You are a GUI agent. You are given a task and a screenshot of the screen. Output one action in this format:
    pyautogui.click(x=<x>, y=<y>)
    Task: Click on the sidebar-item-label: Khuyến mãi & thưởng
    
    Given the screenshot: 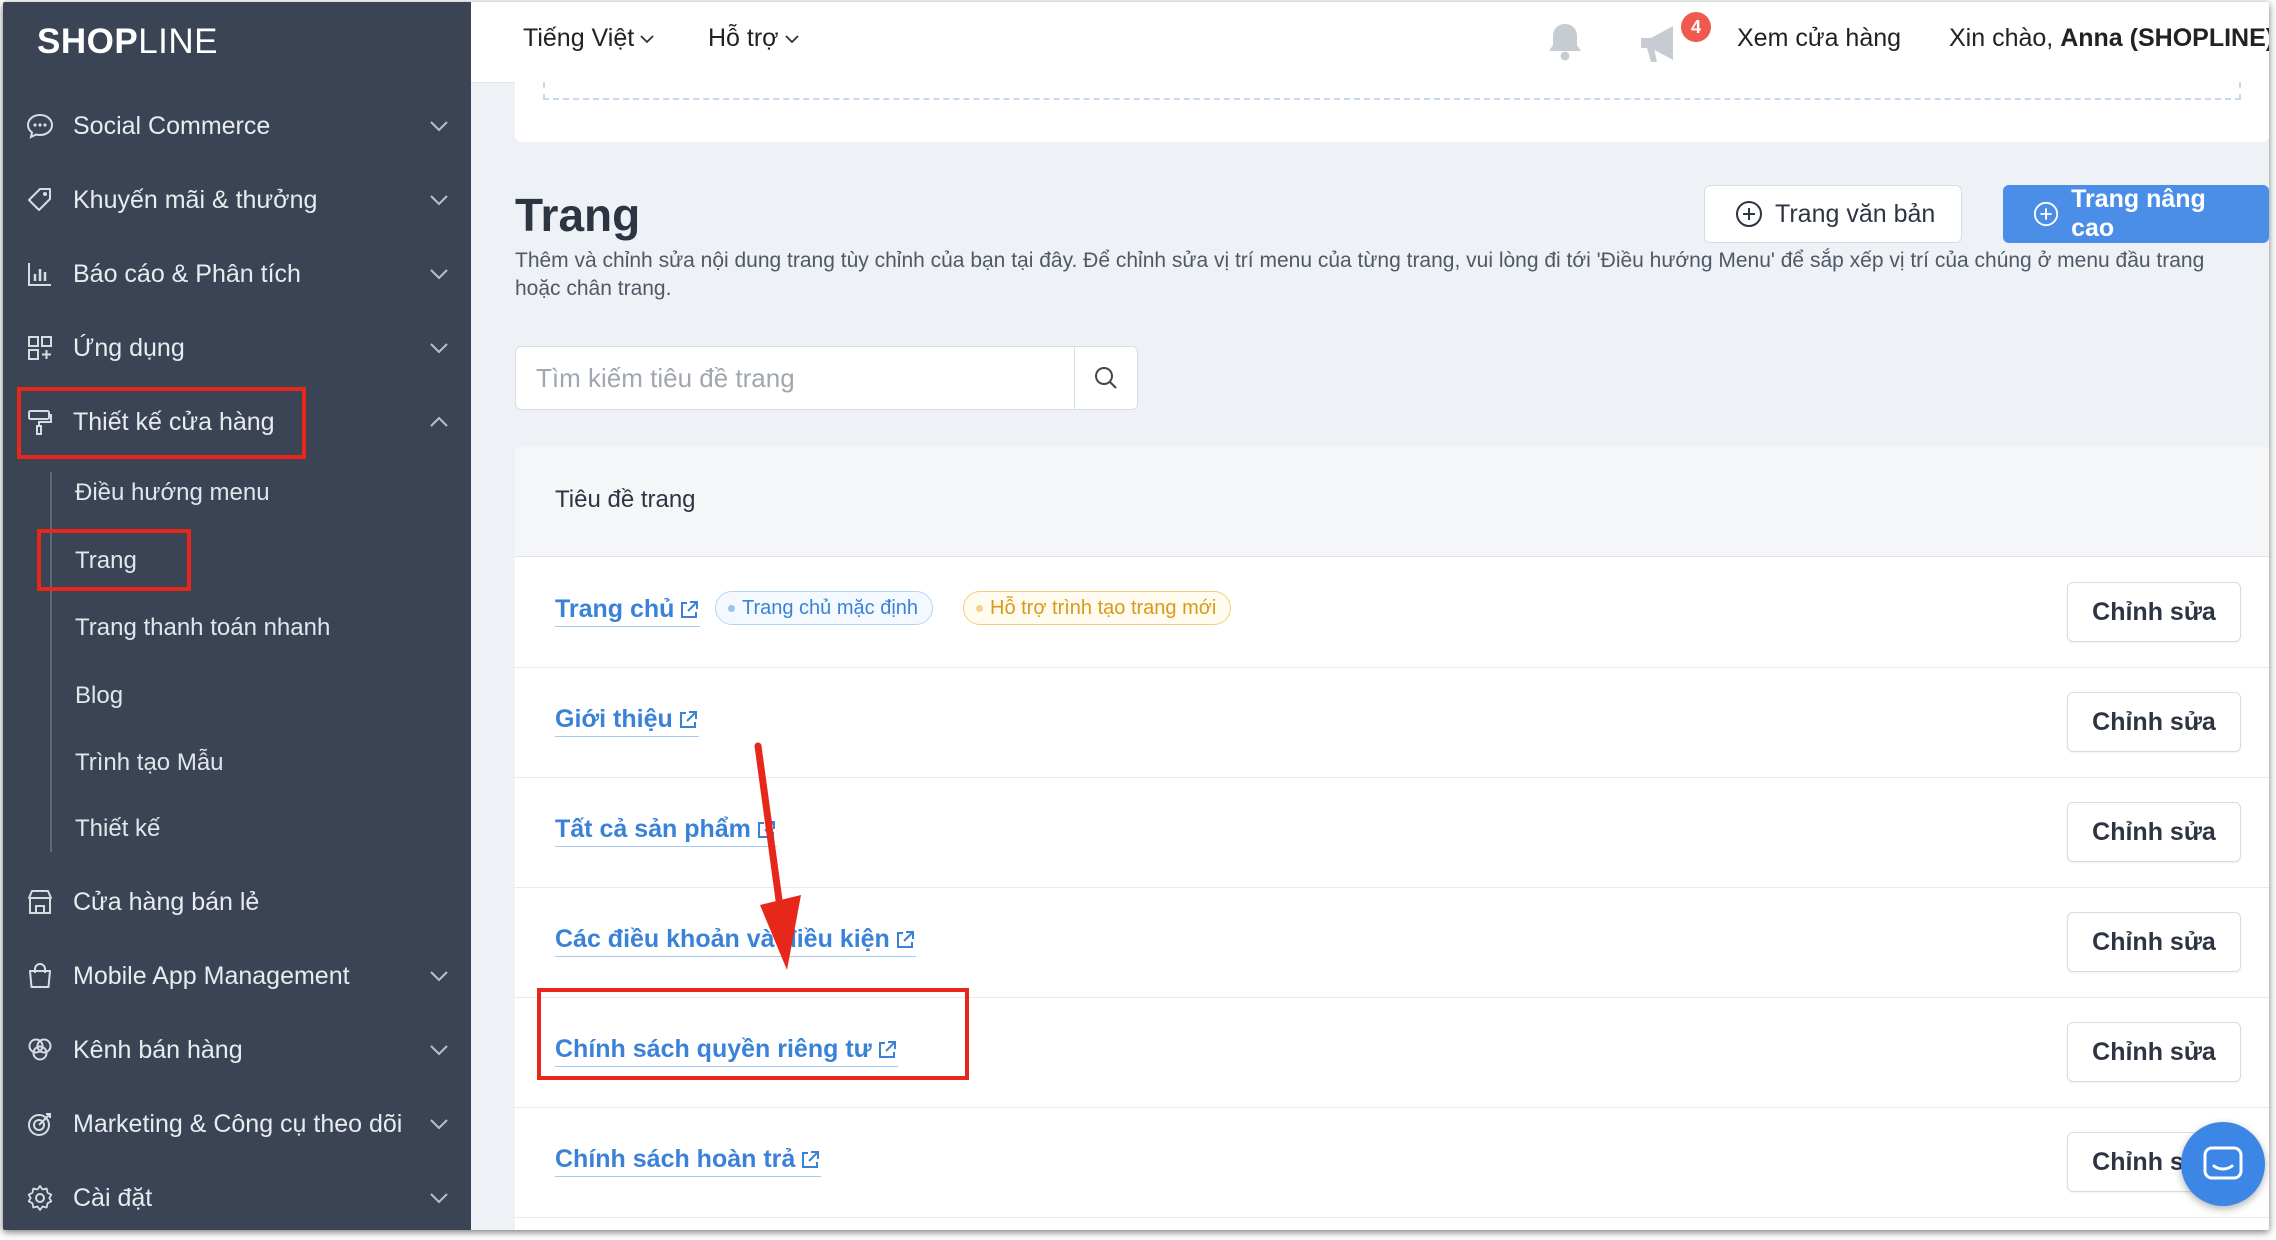 What is the action you would take?
    pyautogui.click(x=195, y=199)
    